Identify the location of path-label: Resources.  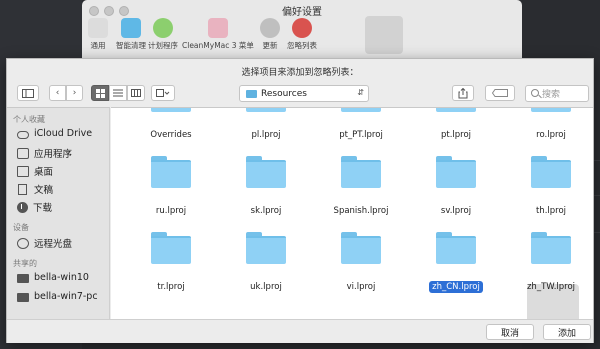
(284, 93).